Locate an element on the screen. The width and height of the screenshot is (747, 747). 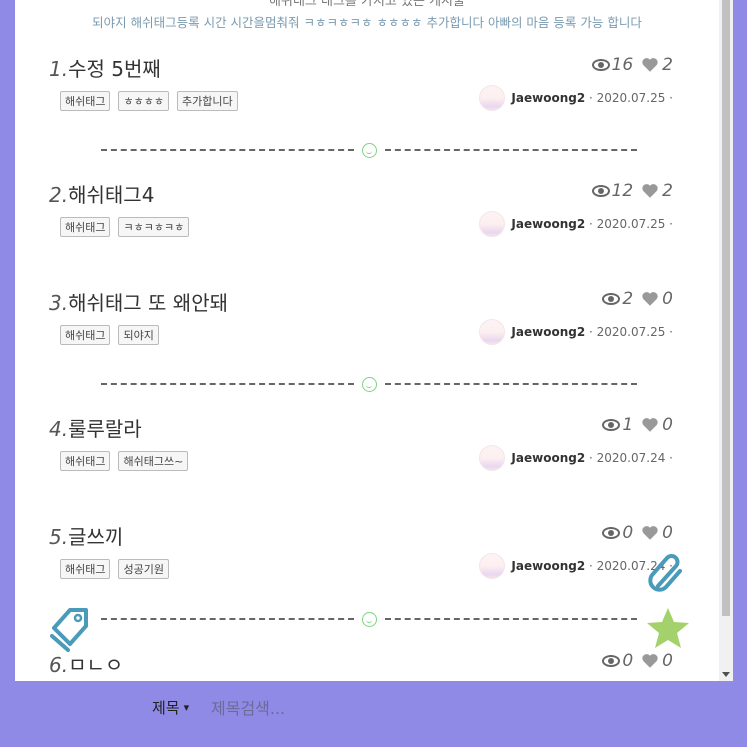
tag-list: 해쉬태그 되야지 is located at coordinates (109, 335).